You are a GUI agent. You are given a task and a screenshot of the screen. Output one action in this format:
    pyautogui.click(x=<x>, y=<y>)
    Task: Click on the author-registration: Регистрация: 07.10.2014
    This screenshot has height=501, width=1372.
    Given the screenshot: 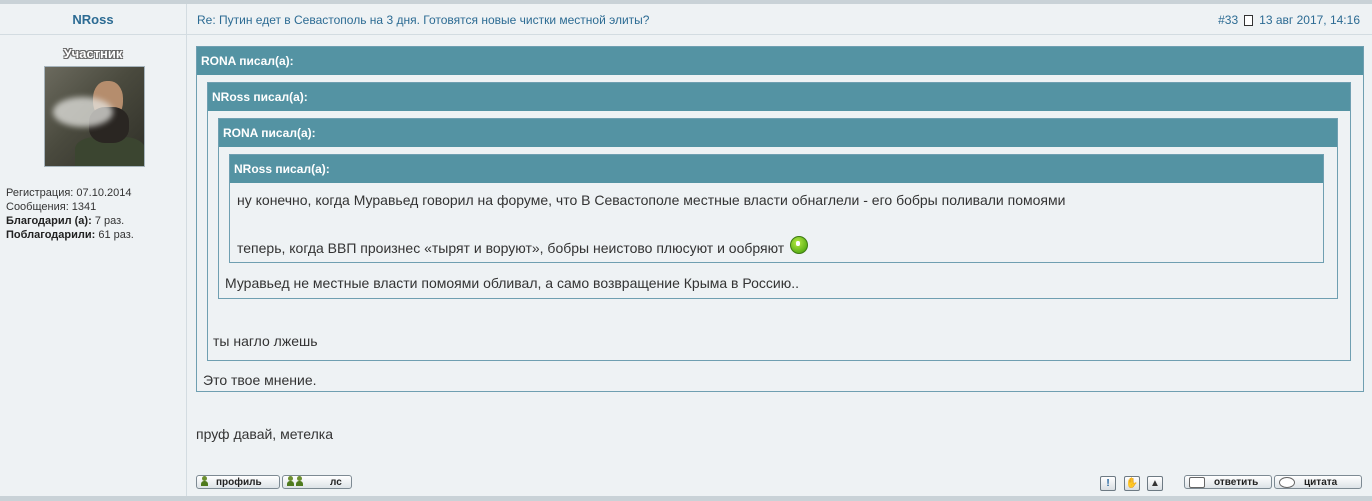 What is the action you would take?
    pyautogui.click(x=69, y=193)
    